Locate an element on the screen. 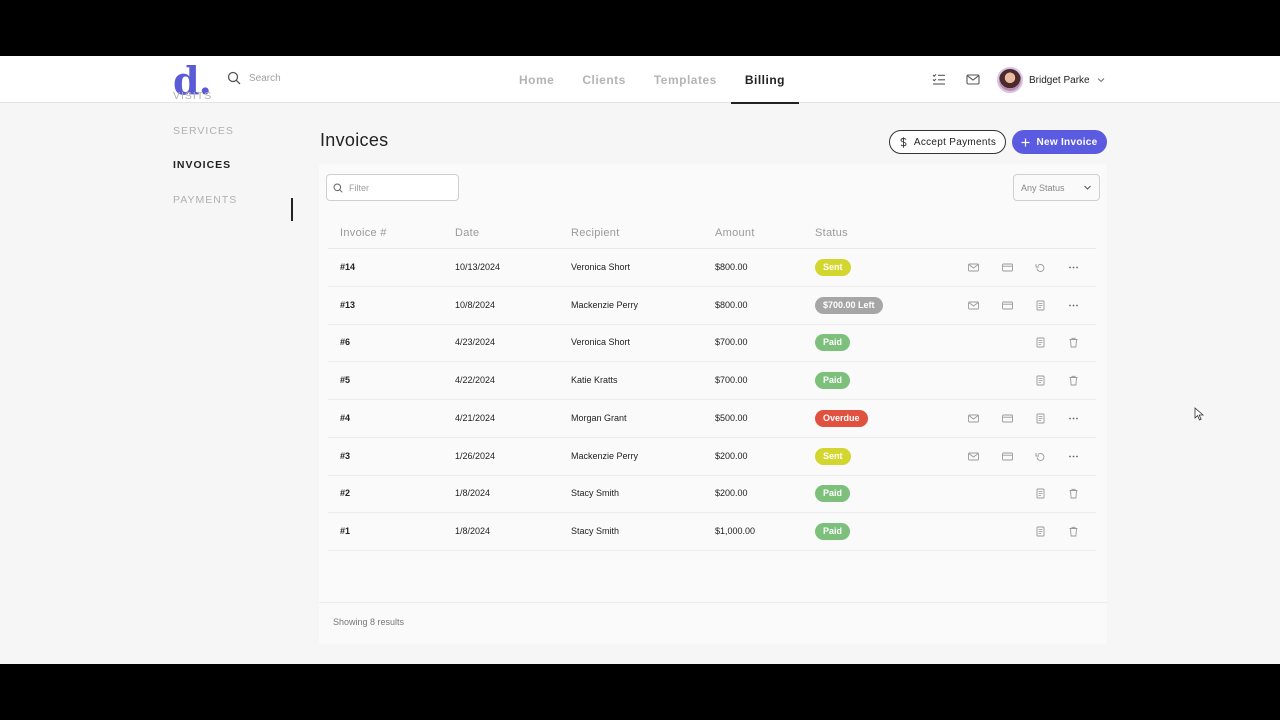 This screenshot has width=1280, height=720. user-name: Bridget Parke is located at coordinates (1059, 80).